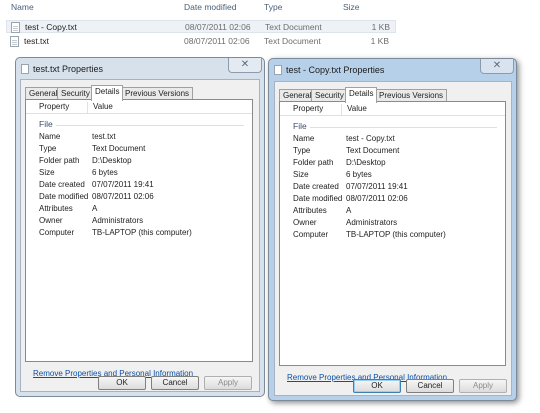 The width and height of the screenshot is (540, 413). What do you see at coordinates (210, 7) in the screenshot?
I see `column-header-date-modified: Date modified` at bounding box center [210, 7].